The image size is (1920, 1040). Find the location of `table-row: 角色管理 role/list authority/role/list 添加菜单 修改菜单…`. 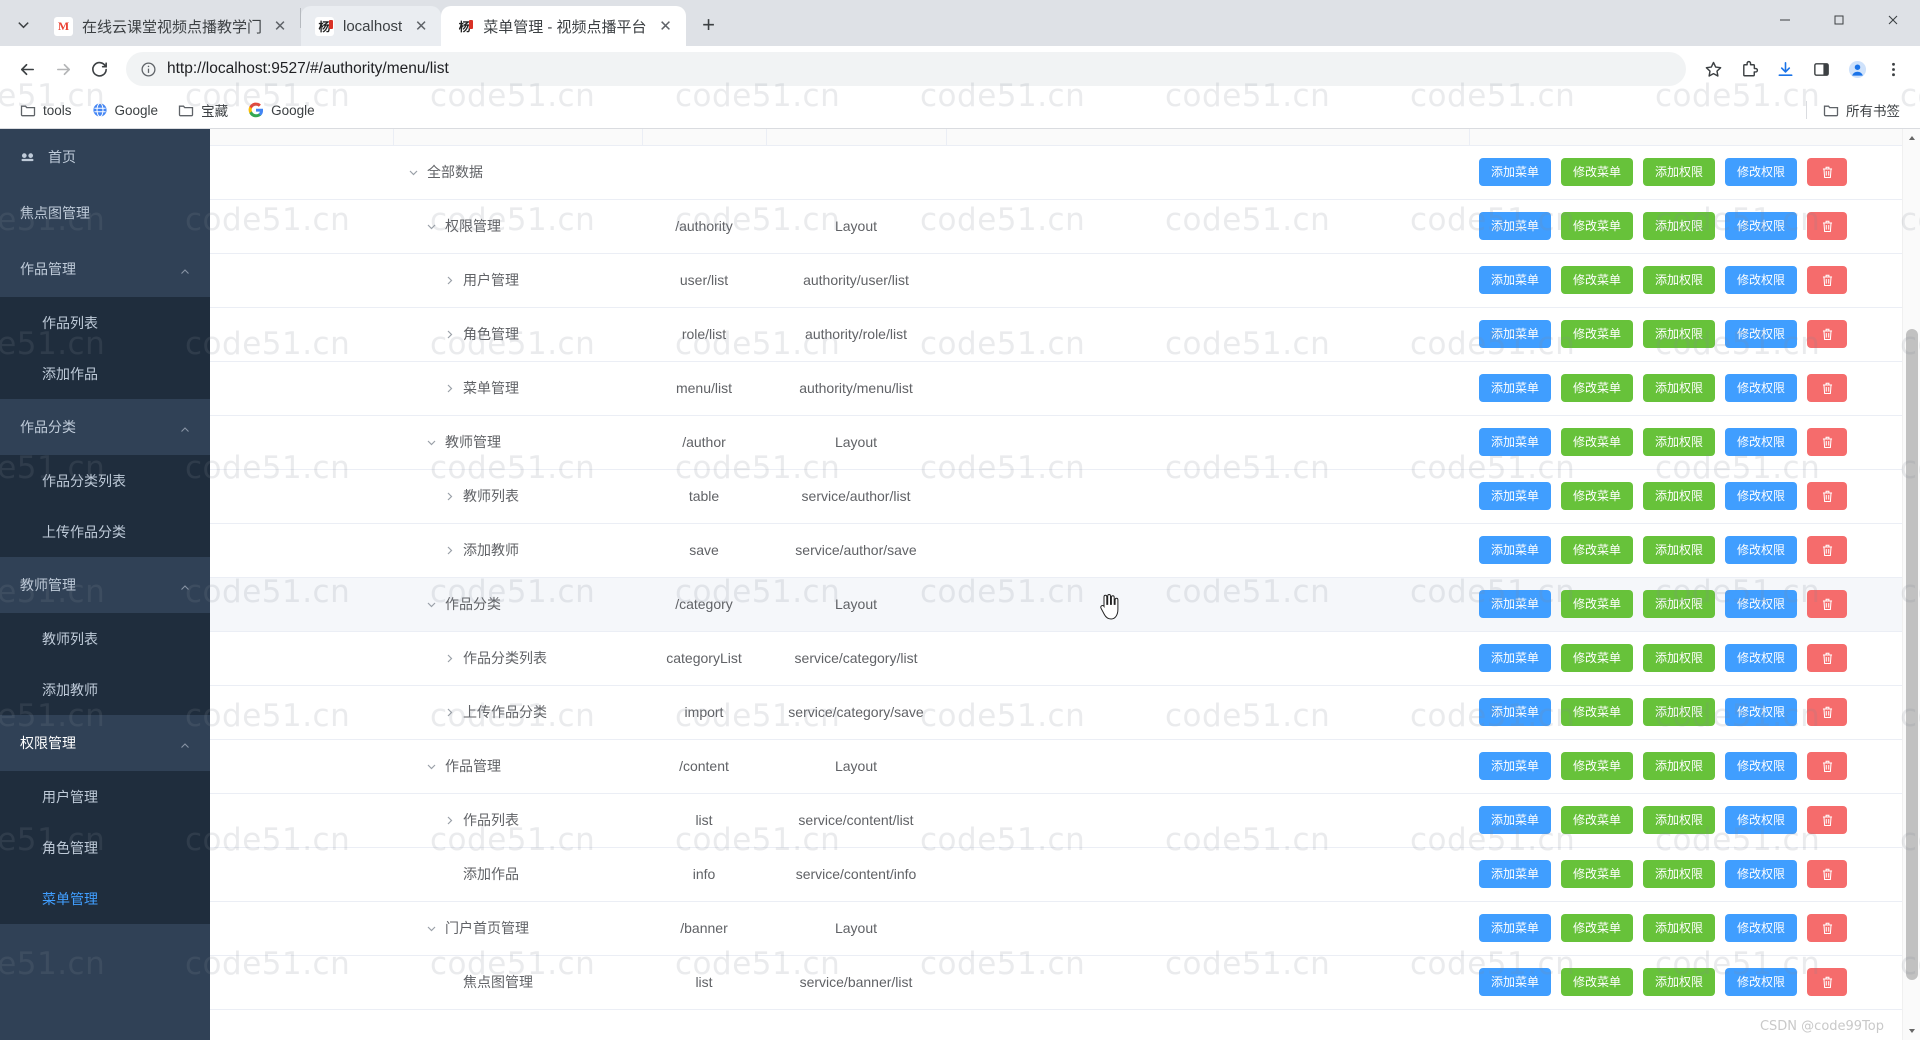

table-row: 角色管理 role/list authority/role/list 添加菜单 修改菜单… is located at coordinates (1056, 334).